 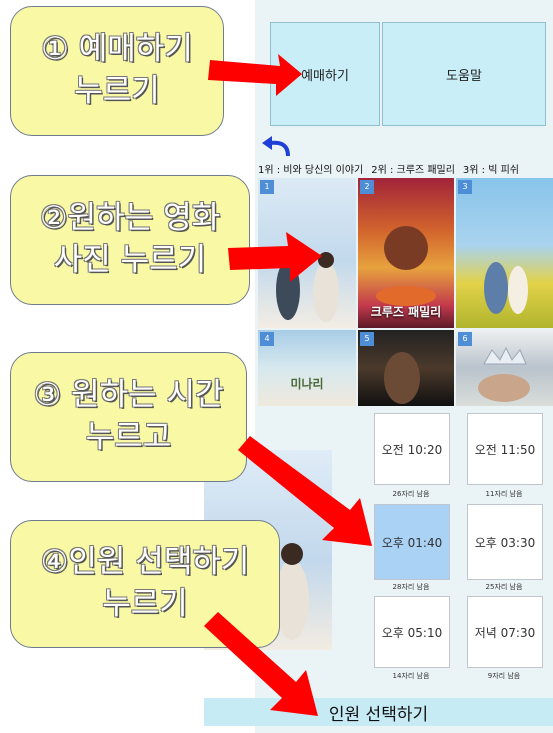 What do you see at coordinates (128, 395) in the screenshot?
I see `callout-line: ③ 원하는 시간` at bounding box center [128, 395].